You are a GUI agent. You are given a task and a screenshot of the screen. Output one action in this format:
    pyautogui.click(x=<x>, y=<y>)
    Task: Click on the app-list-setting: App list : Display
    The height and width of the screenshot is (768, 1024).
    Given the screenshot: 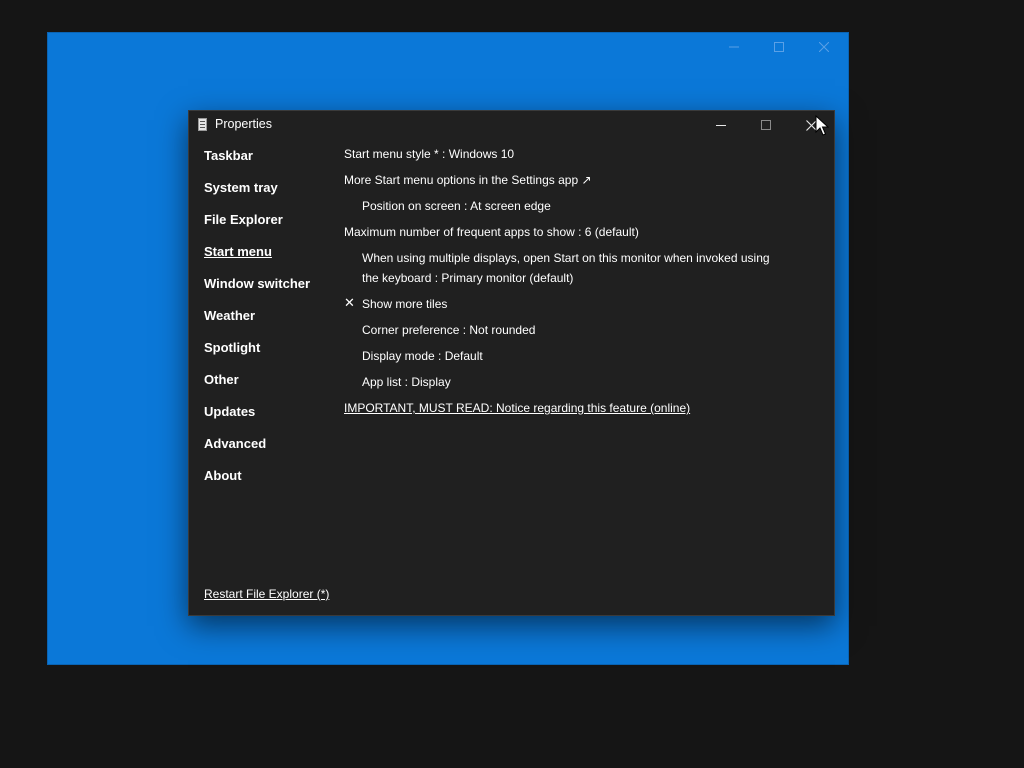 What is the action you would take?
    pyautogui.click(x=406, y=382)
    